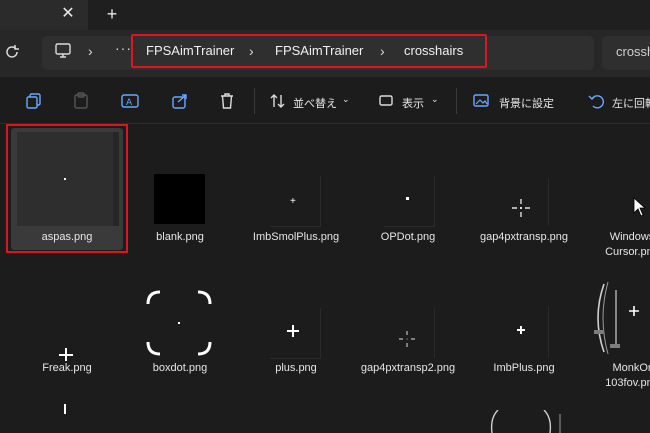  I want to click on file-name: OPDot.png, so click(408, 237).